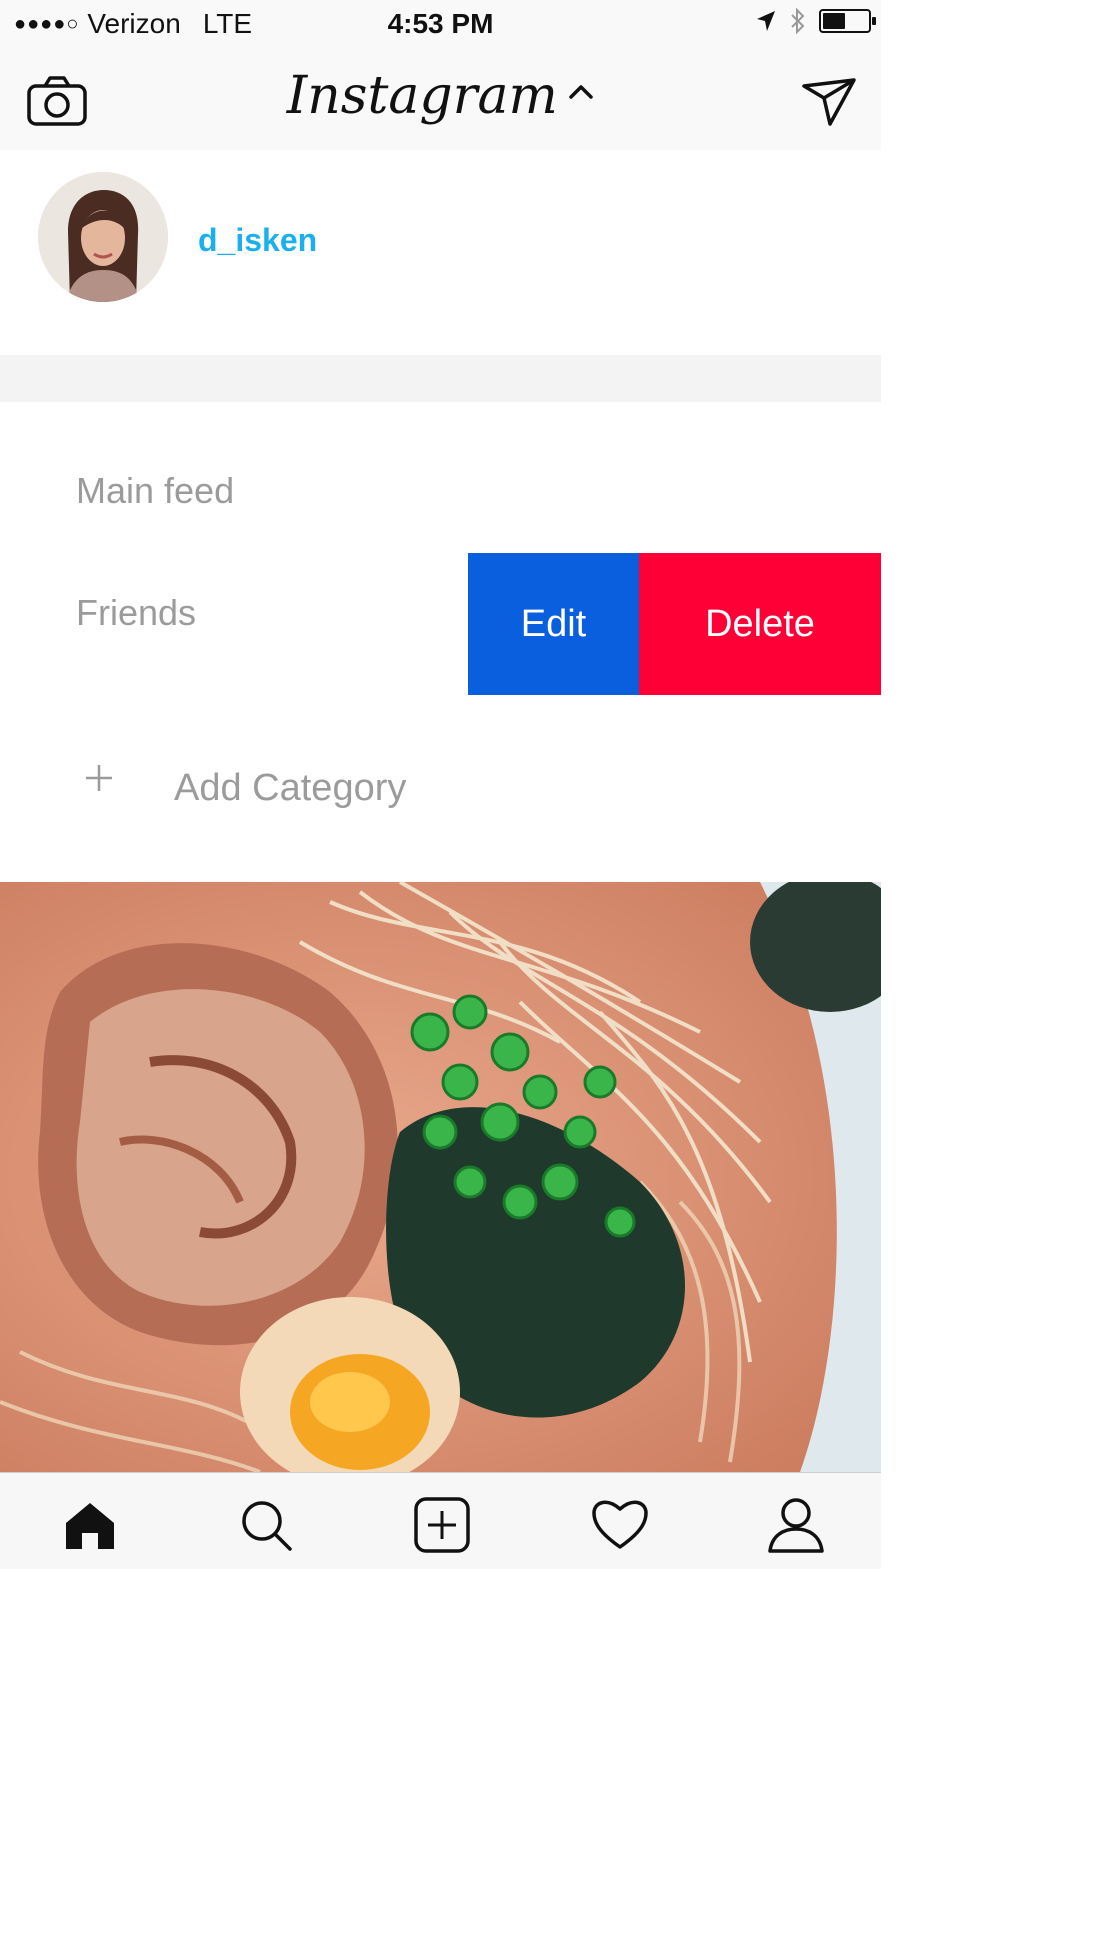  I want to click on battery-fill, so click(834, 21).